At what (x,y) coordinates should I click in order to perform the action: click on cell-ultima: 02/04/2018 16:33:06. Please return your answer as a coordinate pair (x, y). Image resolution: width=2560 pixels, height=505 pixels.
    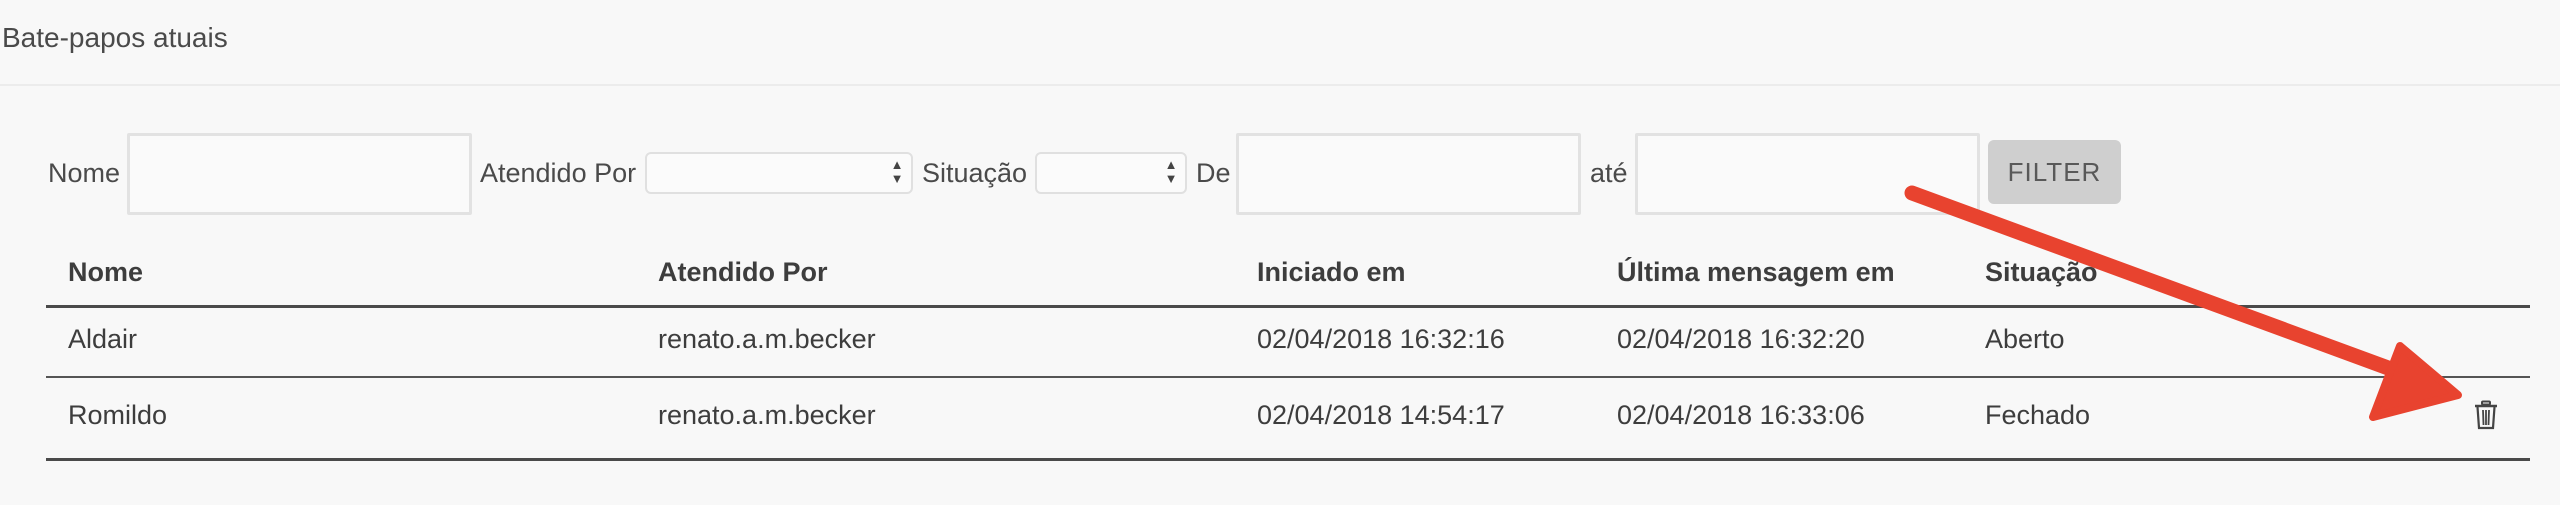
    Looking at the image, I should click on (1741, 415).